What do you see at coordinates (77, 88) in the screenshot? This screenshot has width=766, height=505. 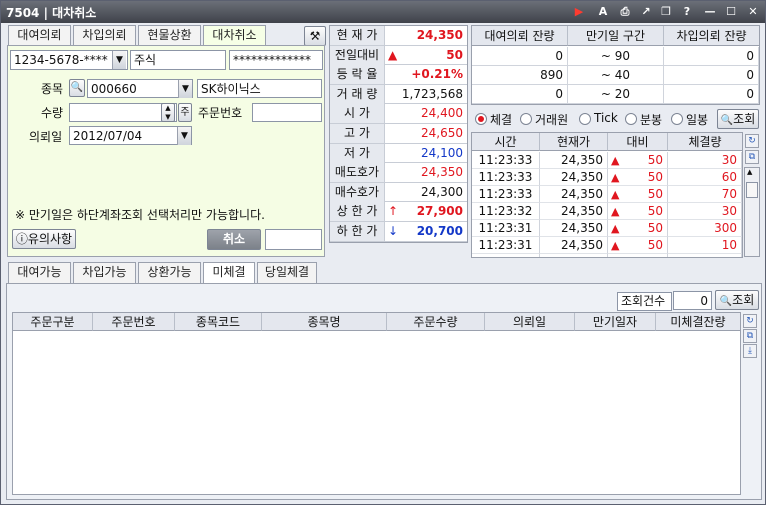 I see `search-icon: 🔍` at bounding box center [77, 88].